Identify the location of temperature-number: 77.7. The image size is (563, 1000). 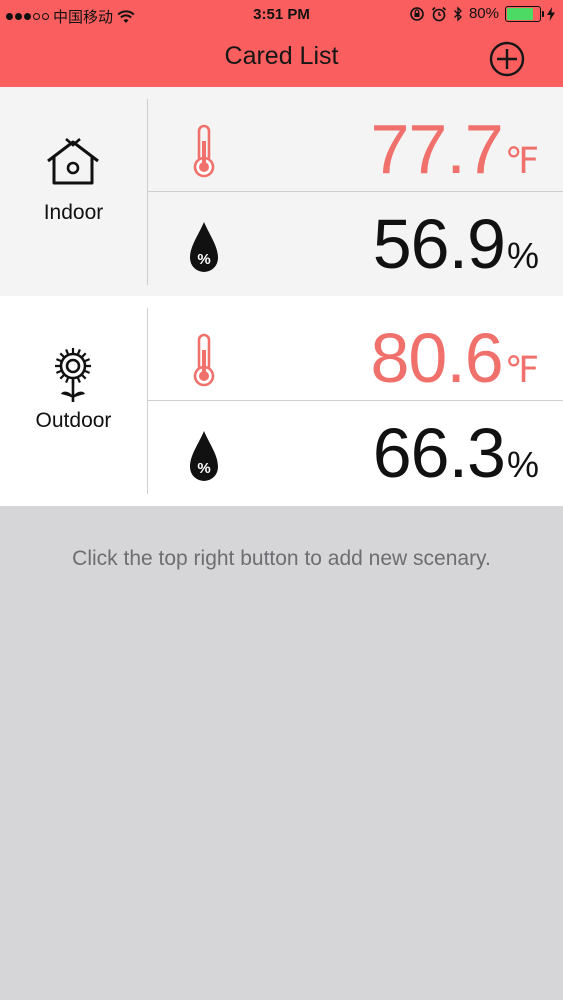
(436, 149).